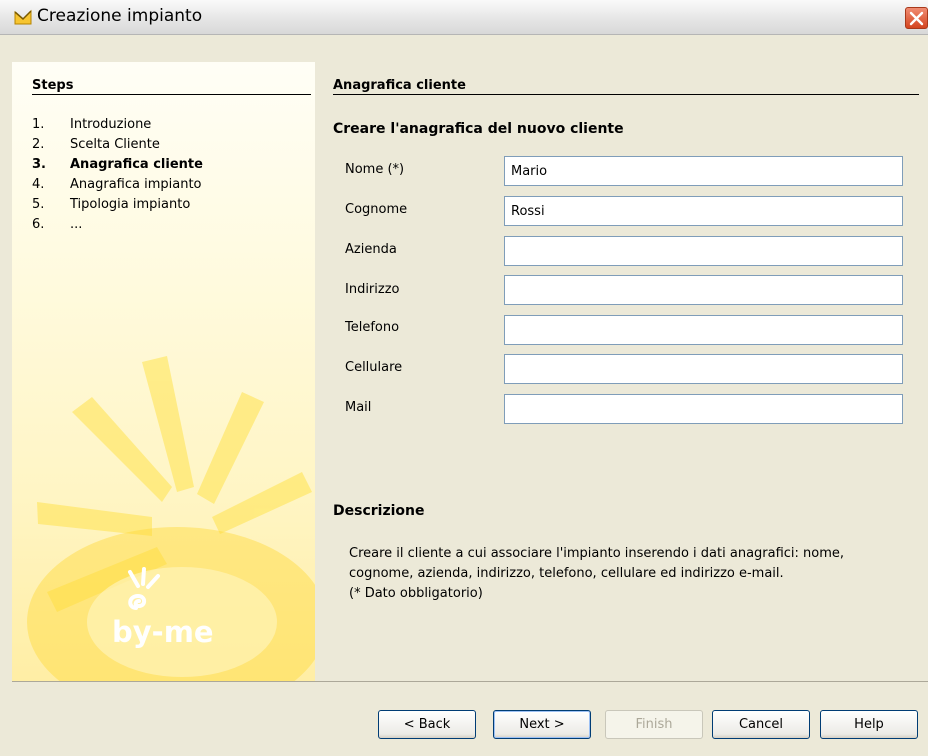 The height and width of the screenshot is (756, 928). What do you see at coordinates (703, 290) in the screenshot?
I see `indirizzo-field` at bounding box center [703, 290].